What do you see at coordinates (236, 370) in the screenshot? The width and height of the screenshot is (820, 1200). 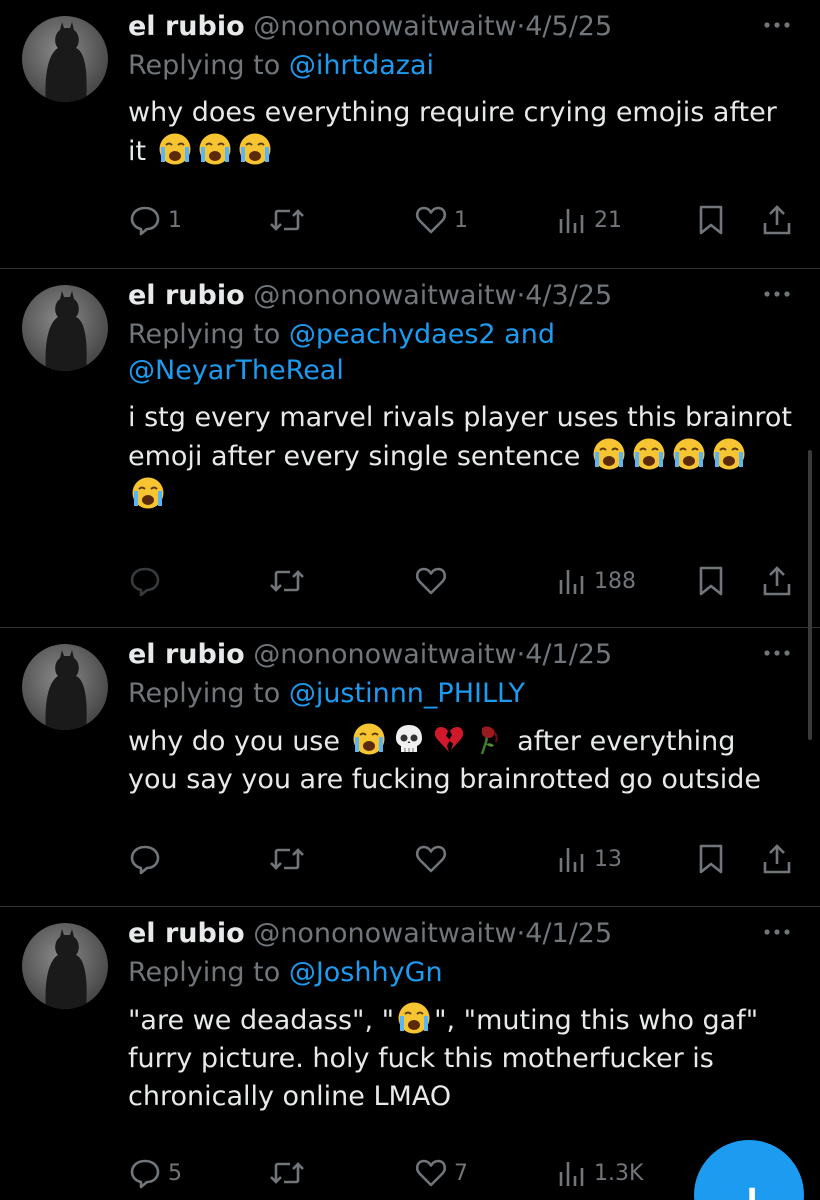 I see `mention-link: @NeyarTheReal` at bounding box center [236, 370].